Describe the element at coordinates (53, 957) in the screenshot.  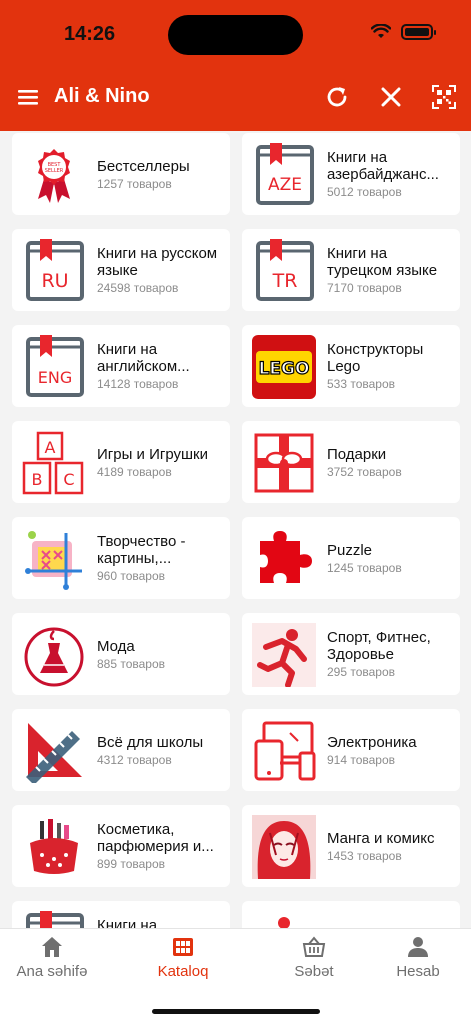
I see `tab-home: Ana səhifə` at that location.